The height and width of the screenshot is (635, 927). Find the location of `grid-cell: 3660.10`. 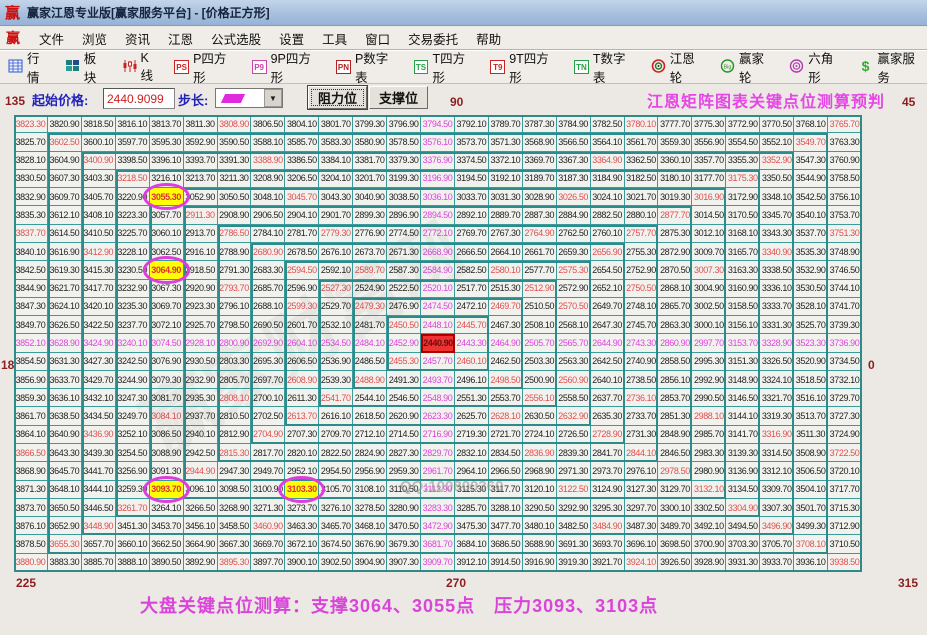

grid-cell: 3660.10 is located at coordinates (132, 544).